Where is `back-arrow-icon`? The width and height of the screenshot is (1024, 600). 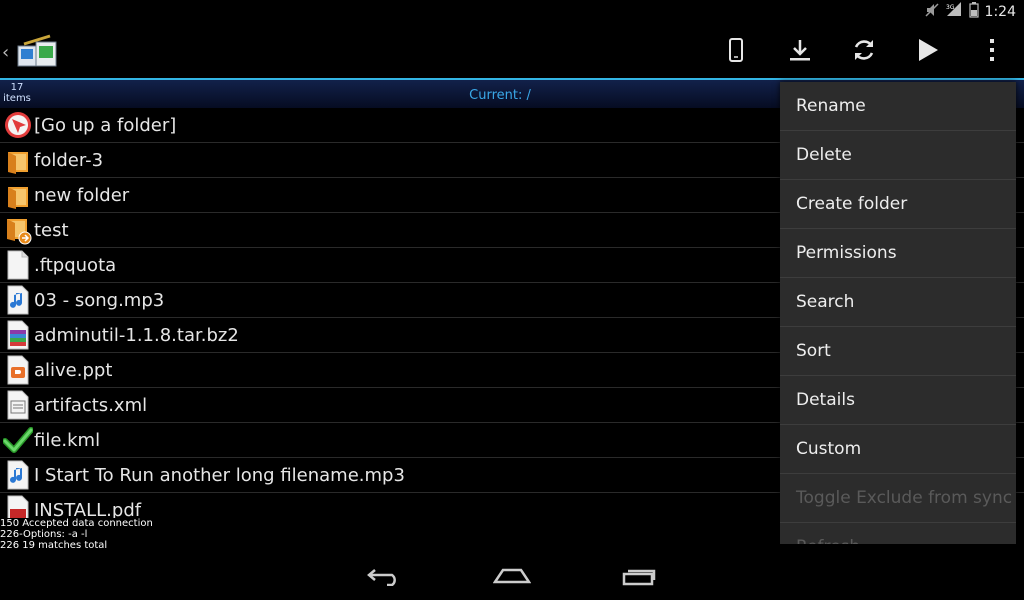 back-arrow-icon is located at coordinates (384, 578).